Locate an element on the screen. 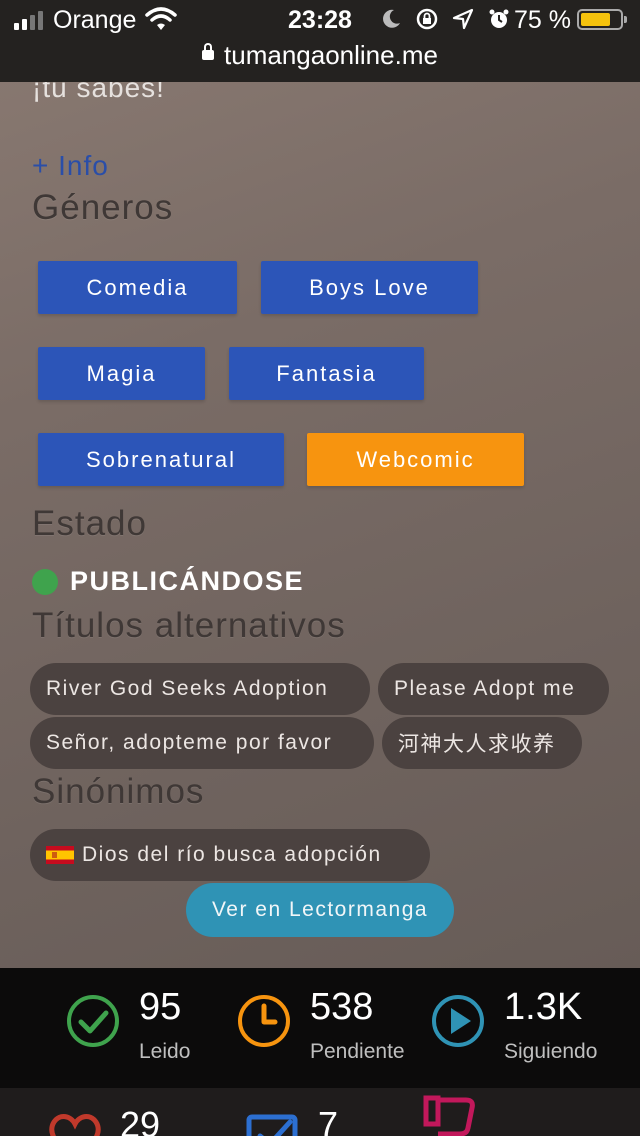 This screenshot has width=640, height=1136. secondary-stats-bar: 29 7 is located at coordinates (320, 1112).